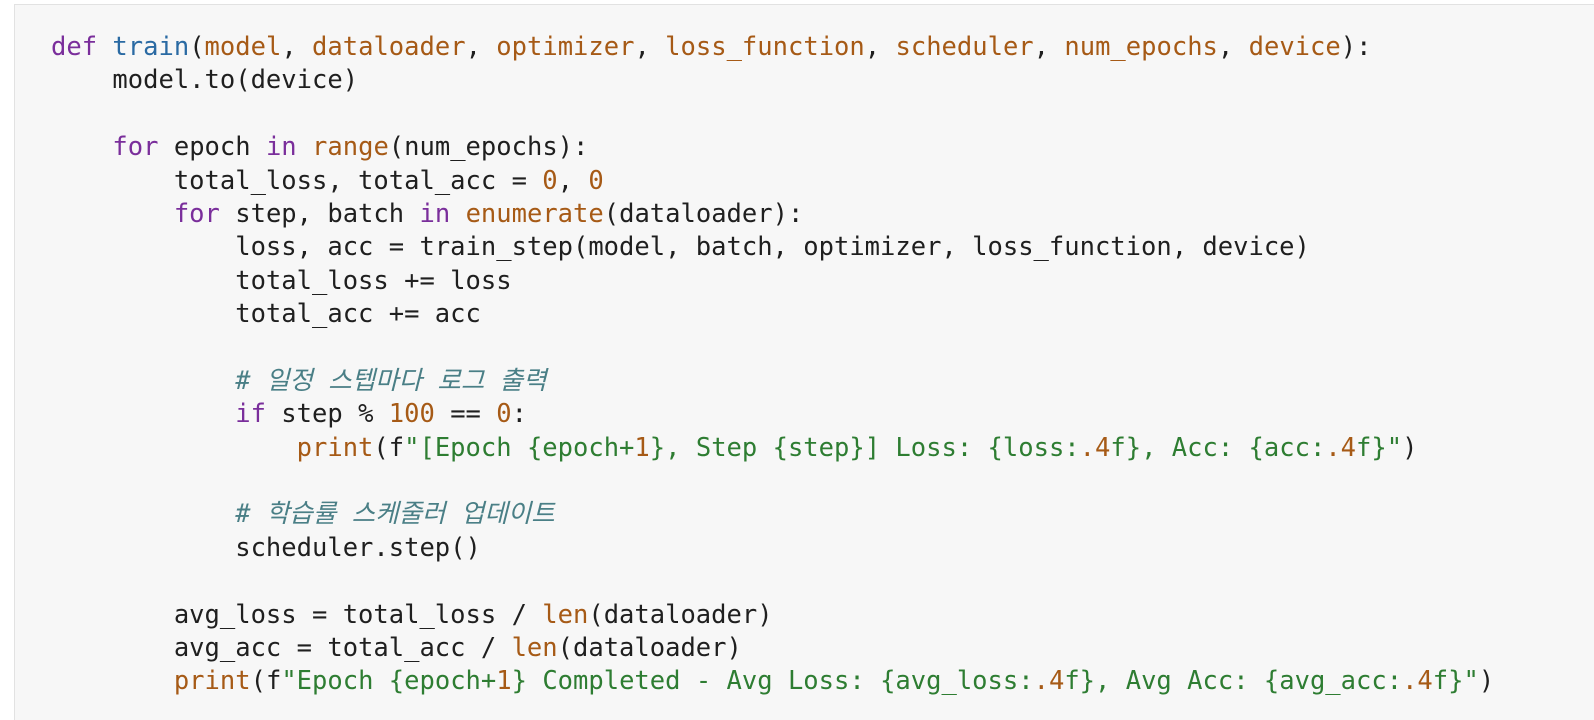 Image resolution: width=1594 pixels, height=720 pixels. What do you see at coordinates (205, 80) in the screenshot?
I see `token: model.to(device)` at bounding box center [205, 80].